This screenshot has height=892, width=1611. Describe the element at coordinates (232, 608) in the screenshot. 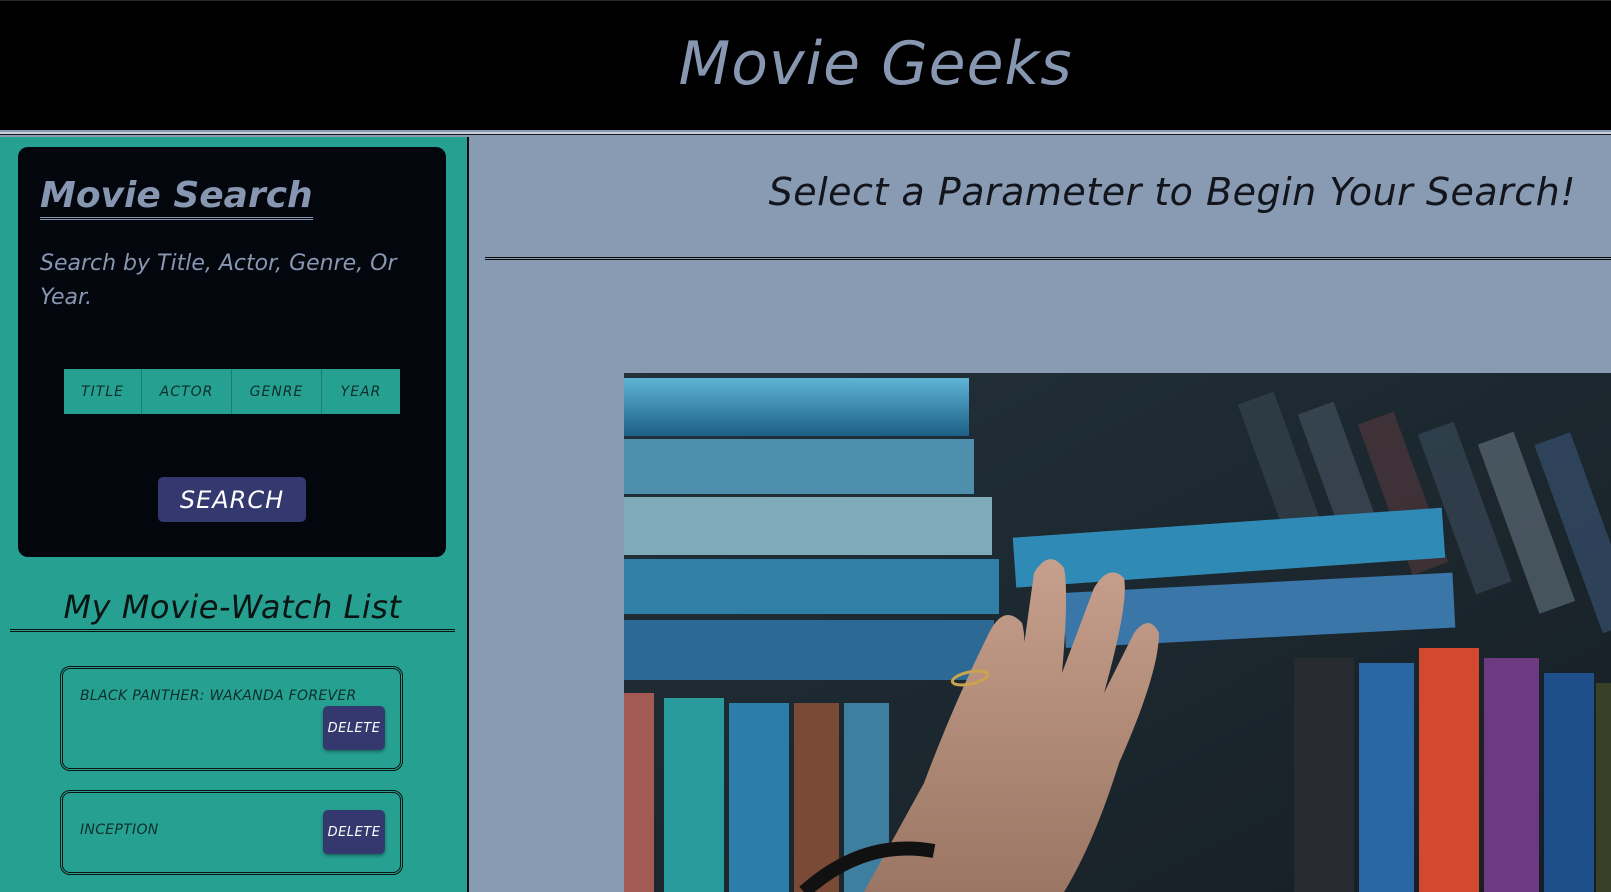

I see `watch-list-title: My Movie-Watch List` at that location.